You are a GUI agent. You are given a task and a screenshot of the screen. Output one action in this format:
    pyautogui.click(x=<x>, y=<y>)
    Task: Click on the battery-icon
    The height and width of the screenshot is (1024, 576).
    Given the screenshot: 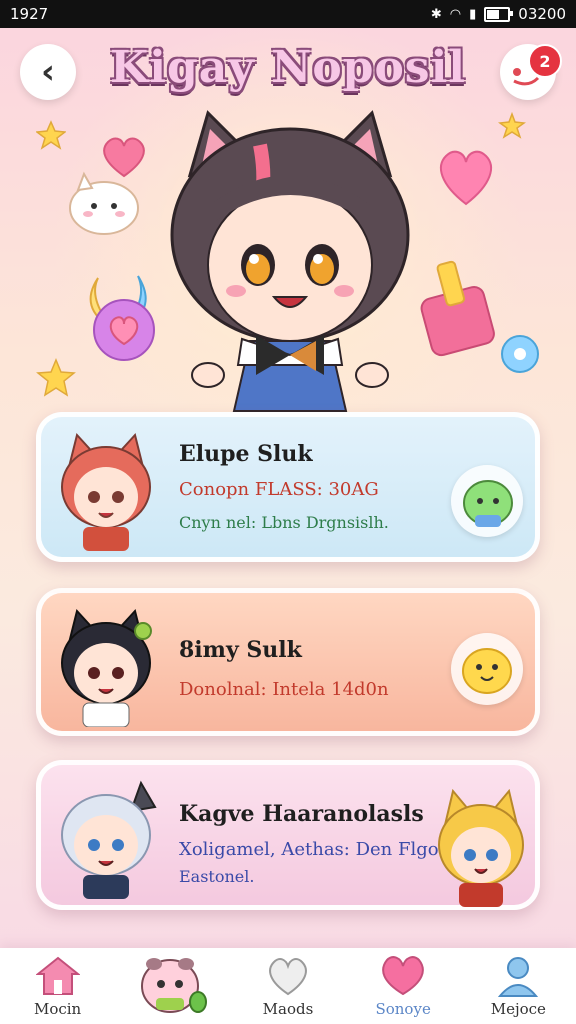 What is the action you would take?
    pyautogui.click(x=499, y=14)
    